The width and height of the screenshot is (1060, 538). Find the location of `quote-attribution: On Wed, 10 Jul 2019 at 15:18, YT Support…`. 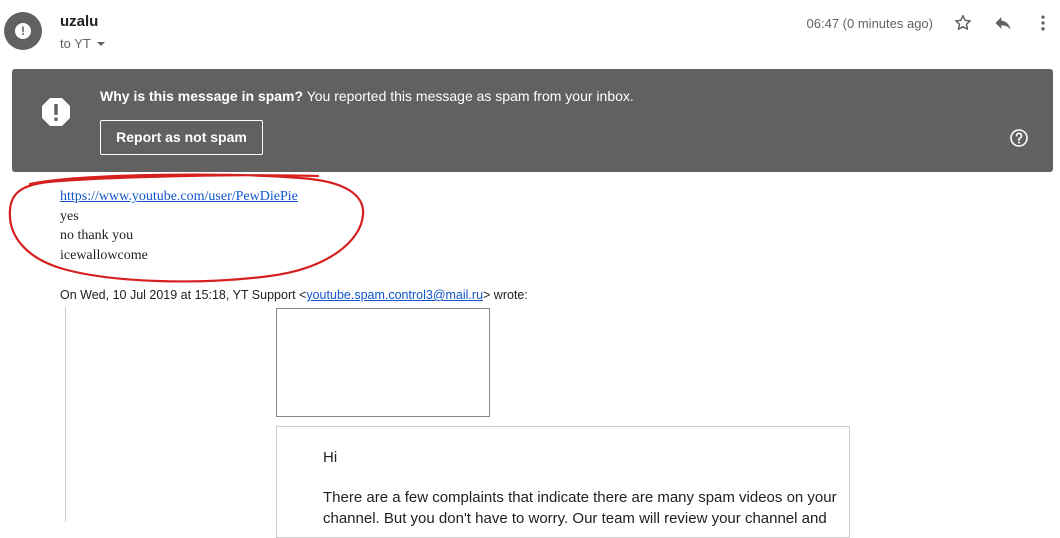

quote-attribution: On Wed, 10 Jul 2019 at 15:18, YT Support… is located at coordinates (294, 295).